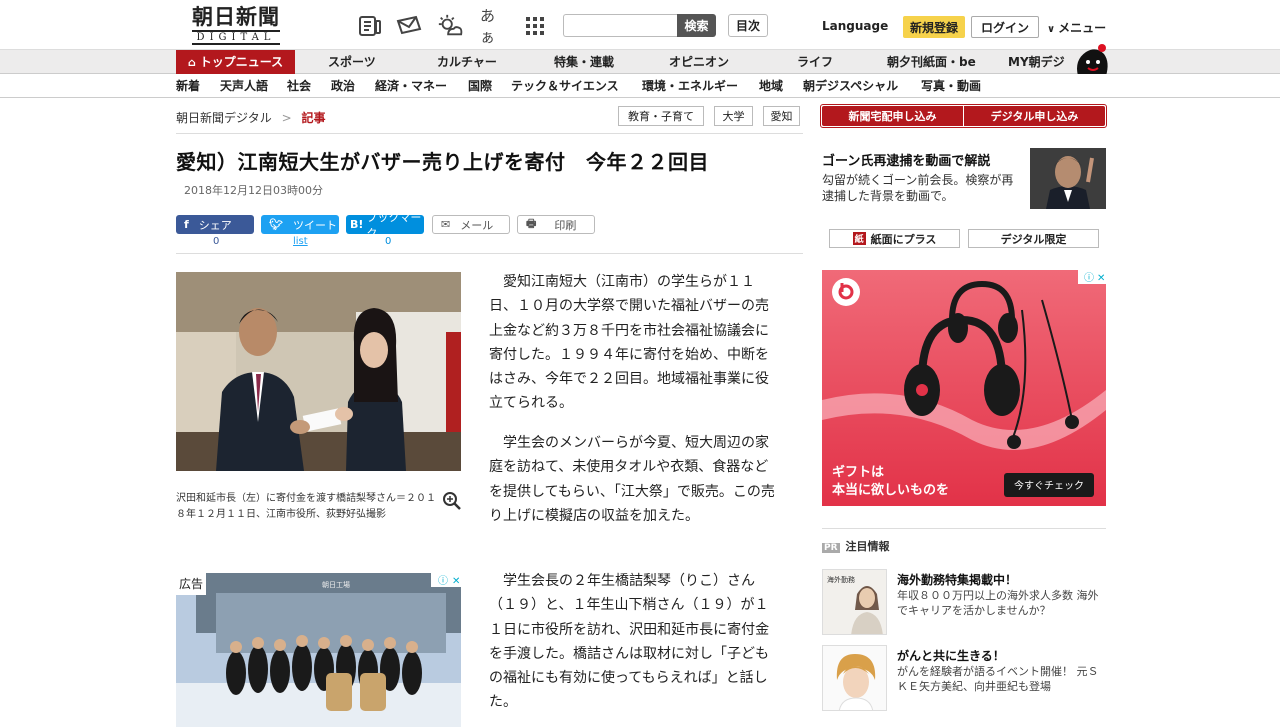  What do you see at coordinates (661, 116) in the screenshot?
I see `tag-education: 教育・子育て` at bounding box center [661, 116].